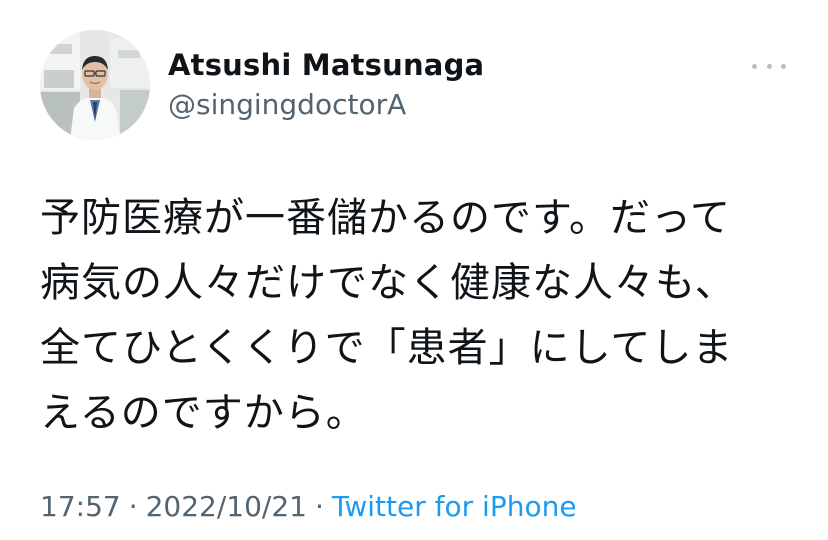 Image resolution: width=828 pixels, height=540 pixels. What do you see at coordinates (287, 104) in the screenshot?
I see `author-handle: @singingdoctorA` at bounding box center [287, 104].